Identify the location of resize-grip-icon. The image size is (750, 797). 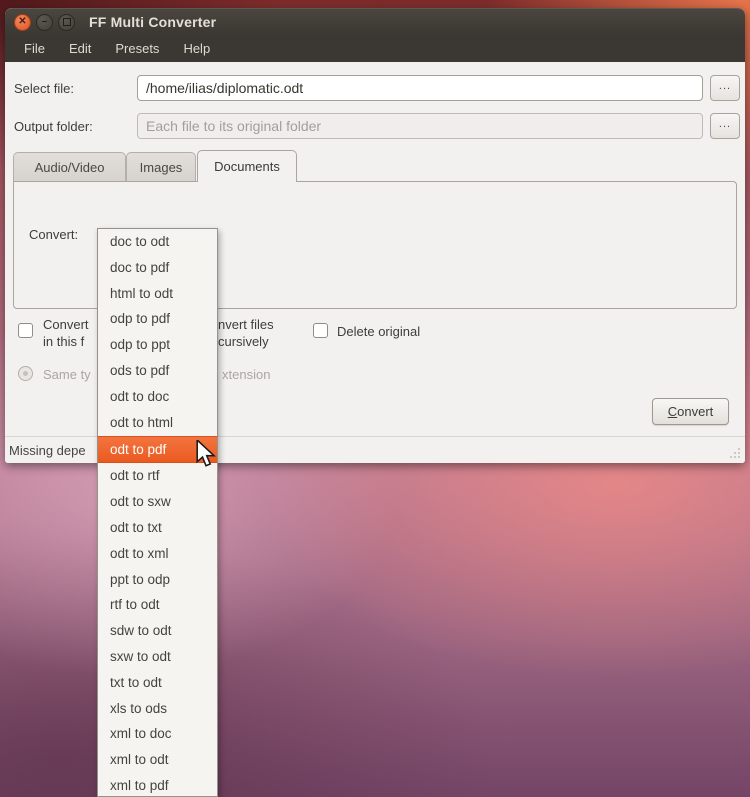
(735, 453).